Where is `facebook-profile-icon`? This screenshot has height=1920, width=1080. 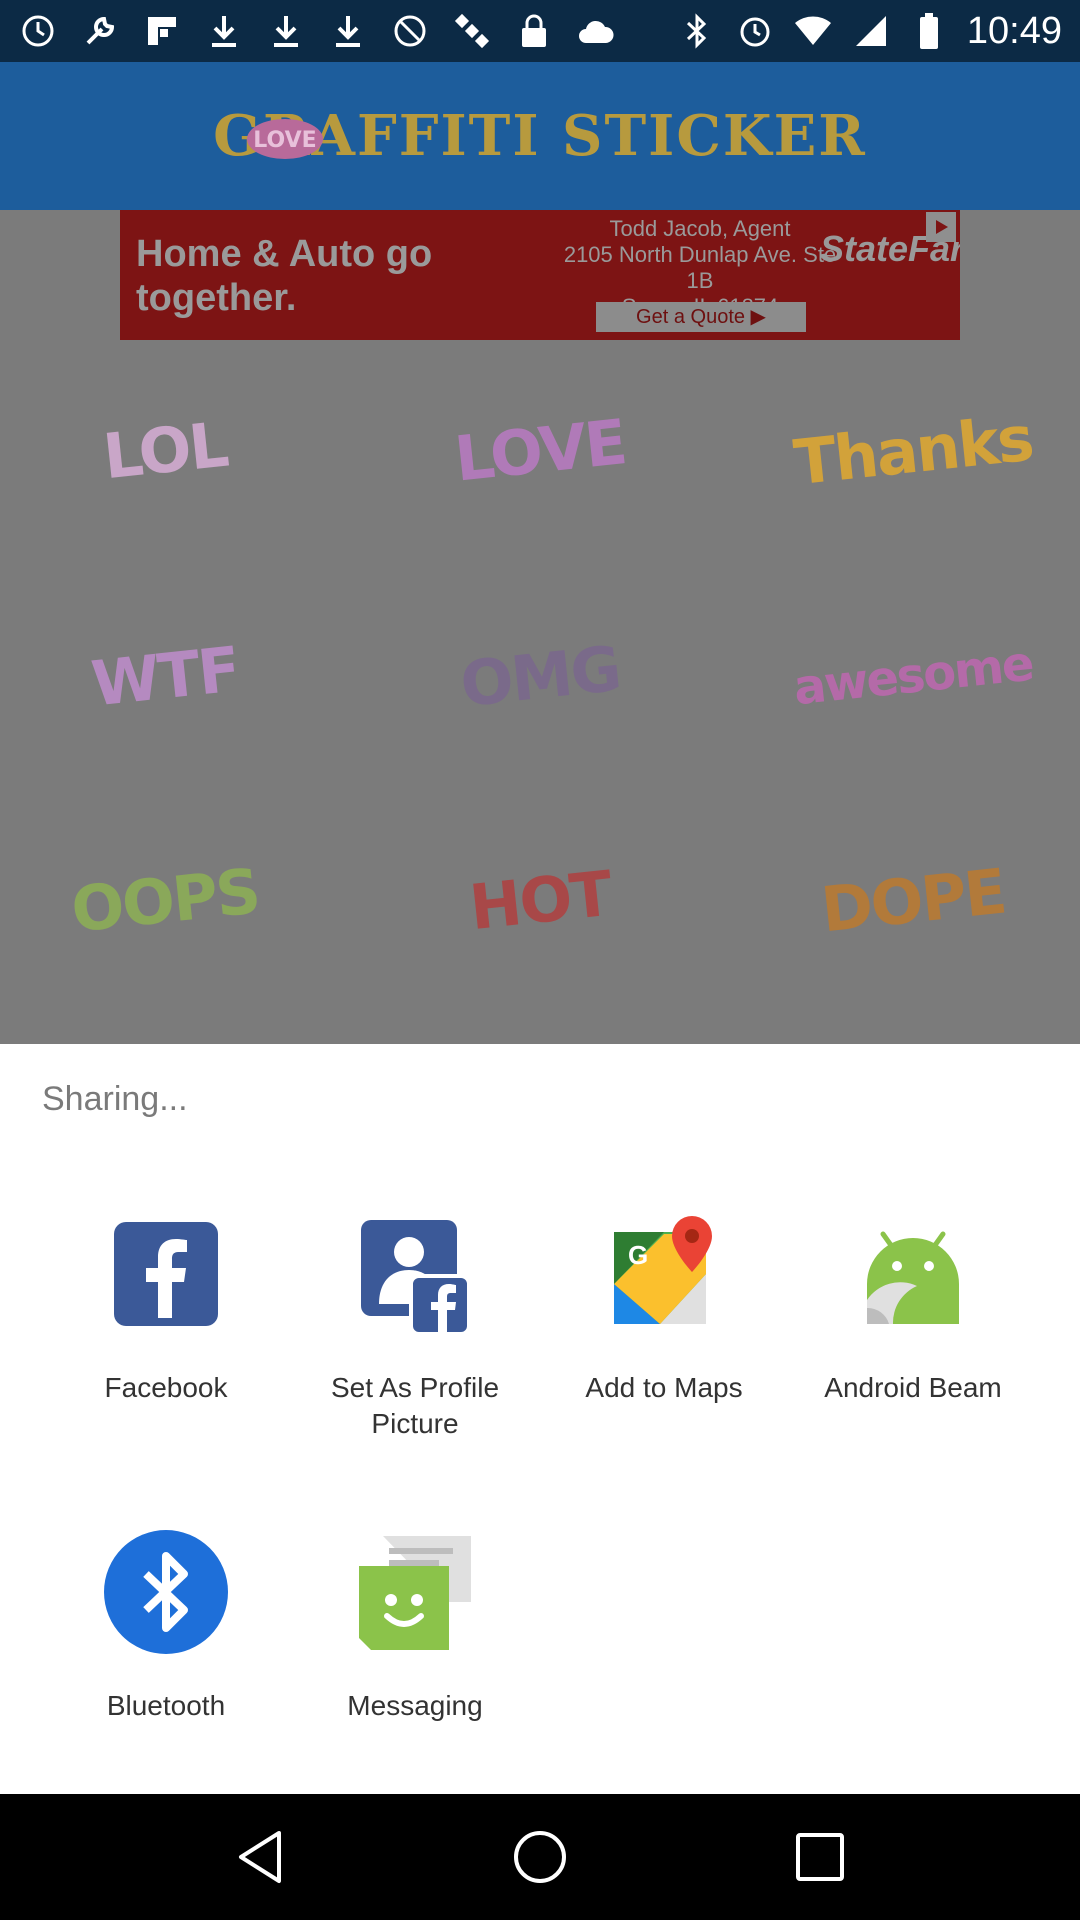
facebook-profile-icon is located at coordinates (415, 1274).